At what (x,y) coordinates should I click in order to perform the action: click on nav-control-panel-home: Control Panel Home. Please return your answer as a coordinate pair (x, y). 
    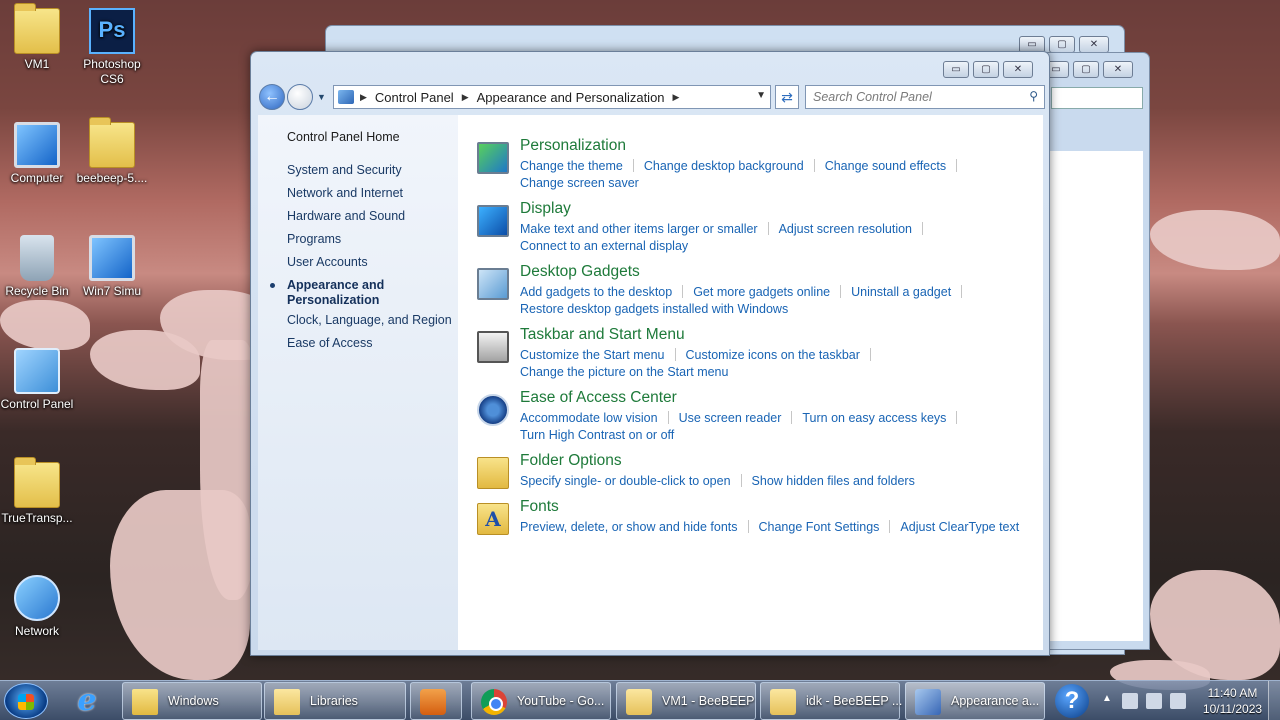
    Looking at the image, I should click on (343, 137).